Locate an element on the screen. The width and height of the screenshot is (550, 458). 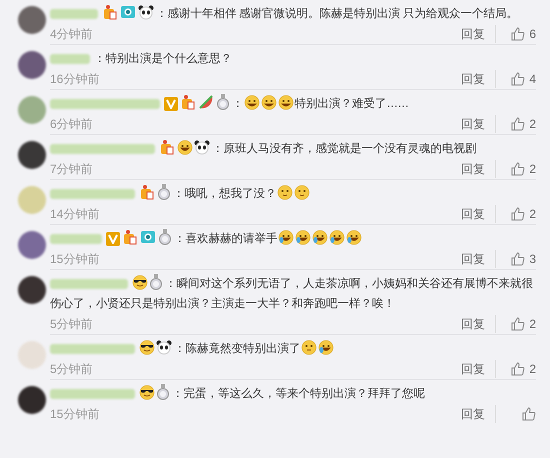
shrugging-emoji-icon is located at coordinates (308, 347).